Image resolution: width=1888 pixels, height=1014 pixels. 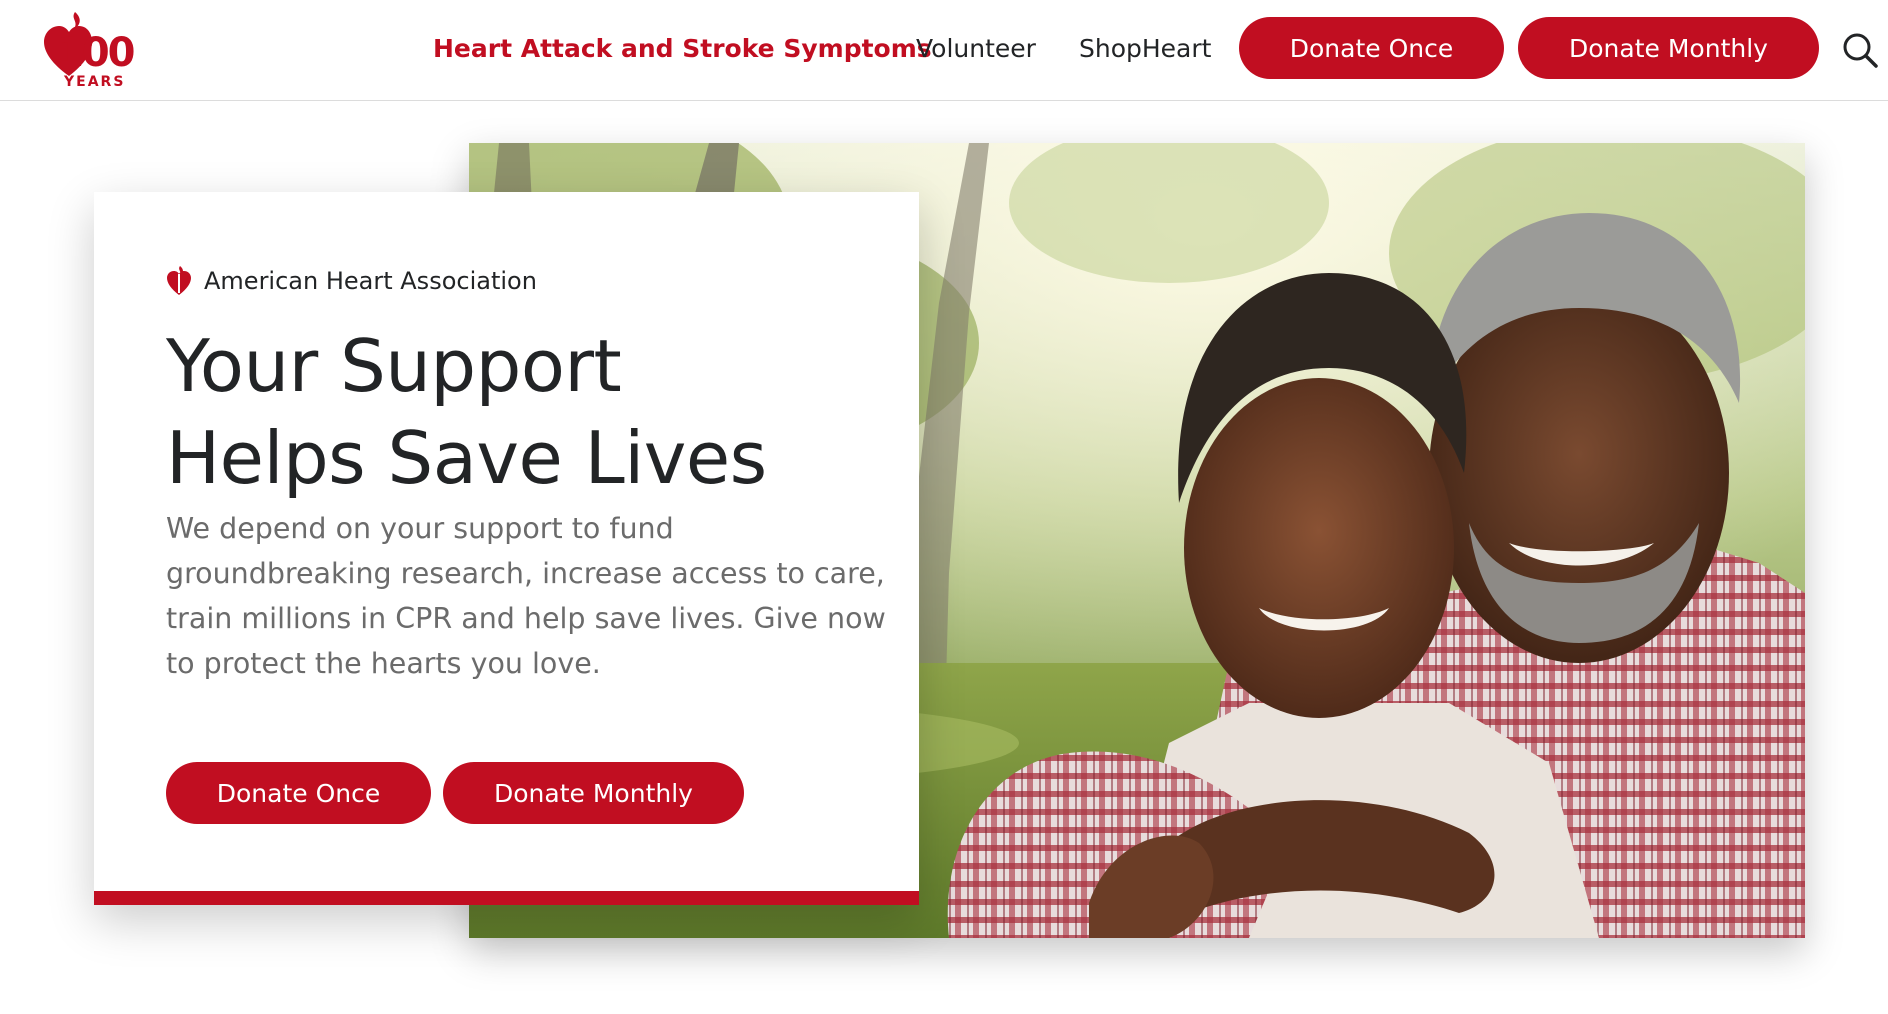 What do you see at coordinates (298, 793) in the screenshot?
I see `donate-once-button: Donate Once` at bounding box center [298, 793].